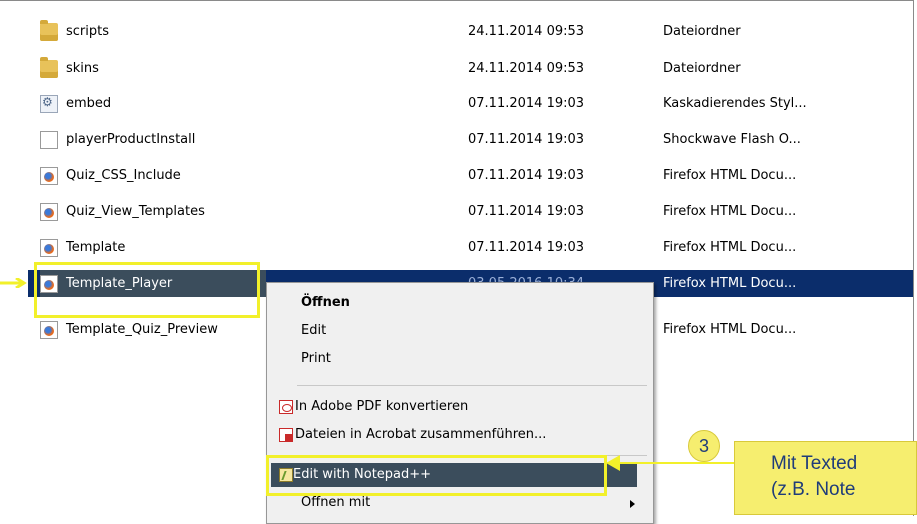  Describe the element at coordinates (382, 406) in the screenshot. I see `menu-item-label: In Adobe PDF konvertieren` at that location.